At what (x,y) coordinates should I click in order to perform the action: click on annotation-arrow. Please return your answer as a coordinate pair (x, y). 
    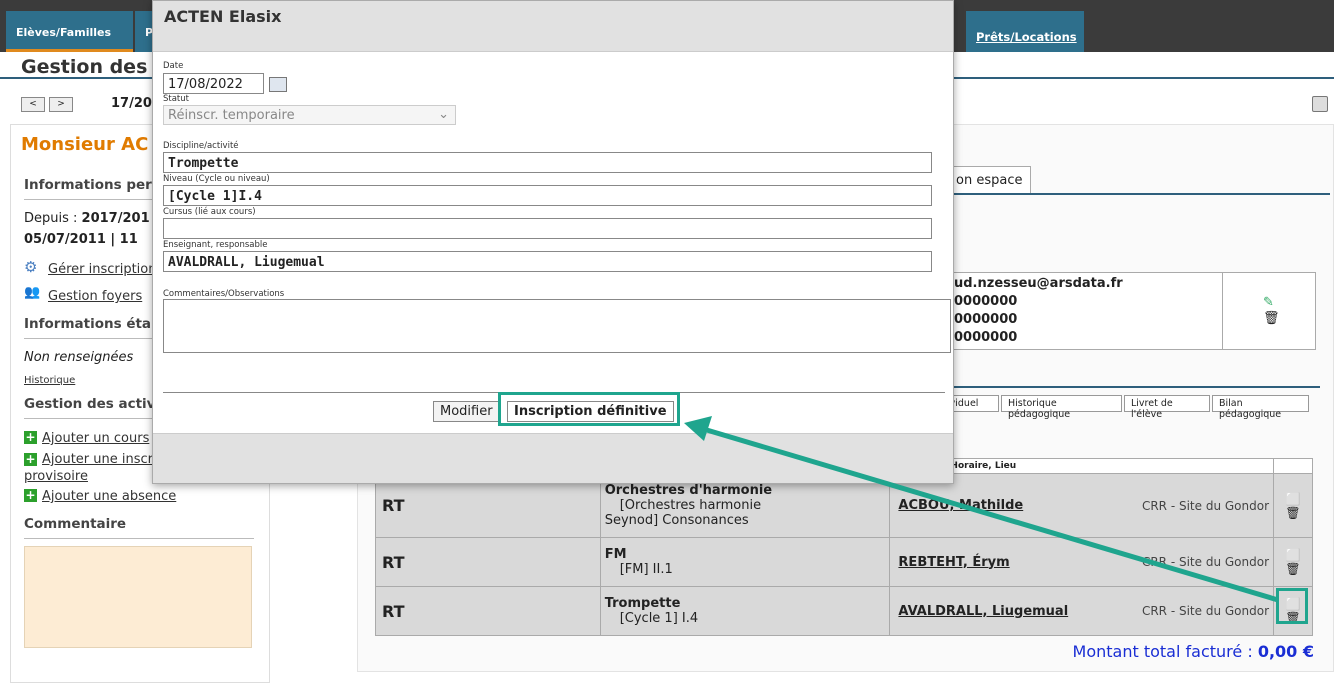
    Looking at the image, I should click on (981, 509).